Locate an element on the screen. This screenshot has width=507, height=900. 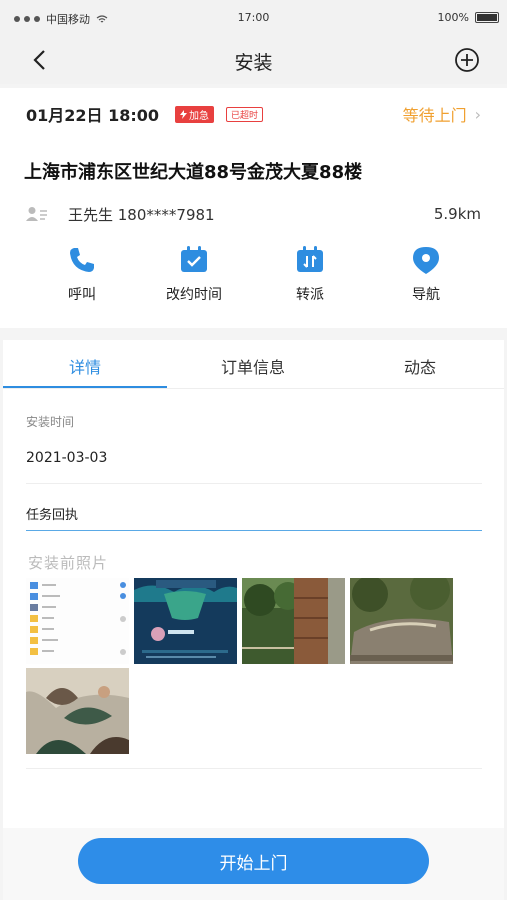
start-visit-button: 开始上门 is located at coordinates (253, 861).